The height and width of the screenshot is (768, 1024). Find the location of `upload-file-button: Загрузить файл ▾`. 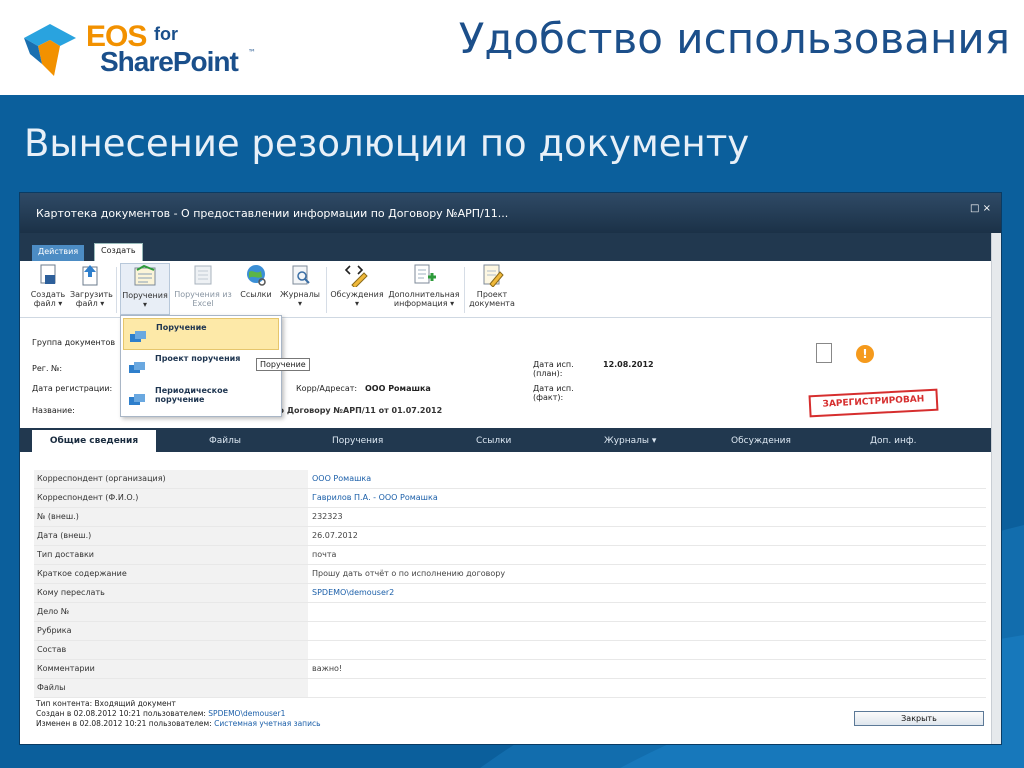

upload-file-button: Загрузить файл ▾ is located at coordinates (91, 285).